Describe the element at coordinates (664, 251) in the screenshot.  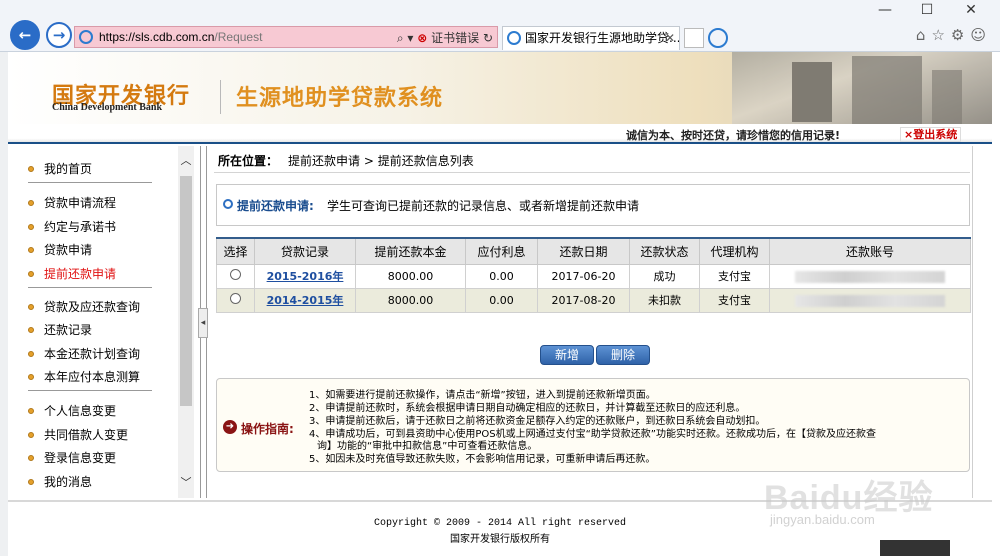
I see `column-header: 还款状态` at that location.